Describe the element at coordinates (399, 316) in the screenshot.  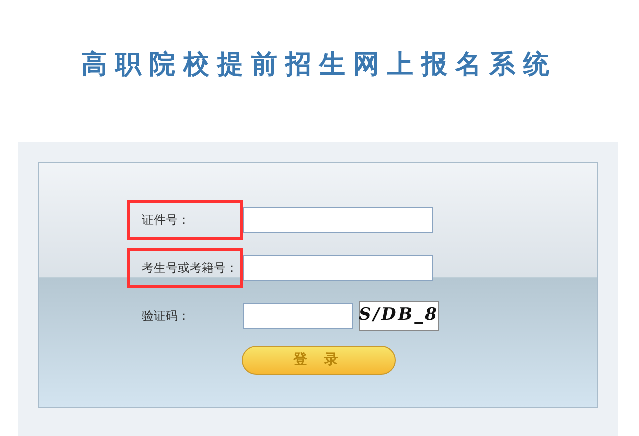
I see `captcha-image: S/DB_8` at that location.